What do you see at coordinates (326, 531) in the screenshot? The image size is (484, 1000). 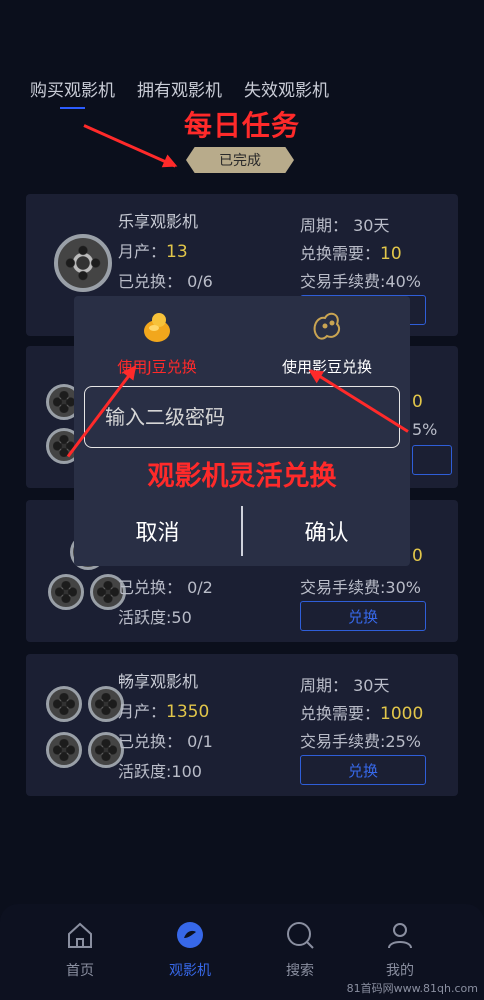 I see `confirm-button: 确认` at bounding box center [326, 531].